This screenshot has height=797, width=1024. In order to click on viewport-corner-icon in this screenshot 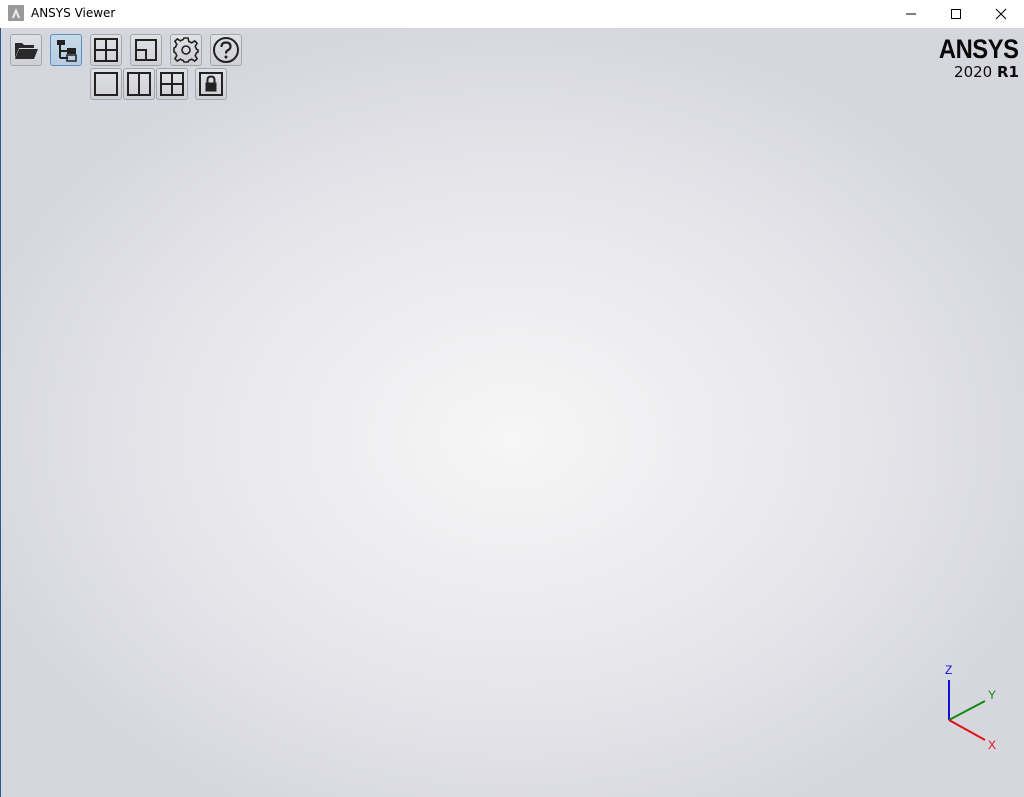, I will do `click(146, 50)`.